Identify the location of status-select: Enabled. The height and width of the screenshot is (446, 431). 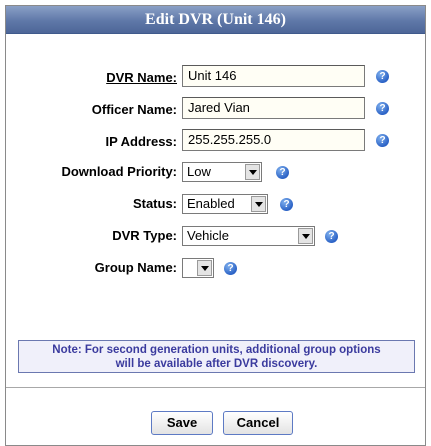
(225, 204).